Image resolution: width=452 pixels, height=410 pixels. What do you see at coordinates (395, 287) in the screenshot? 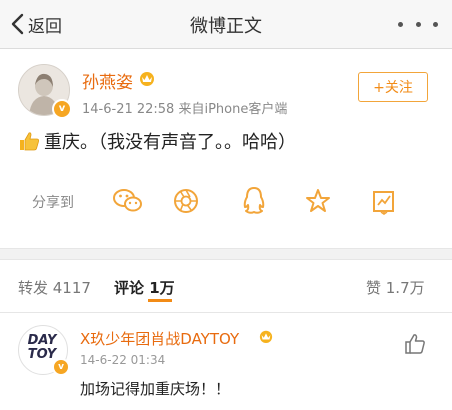
I see `tab-likes: 赞 1.7万` at bounding box center [395, 287].